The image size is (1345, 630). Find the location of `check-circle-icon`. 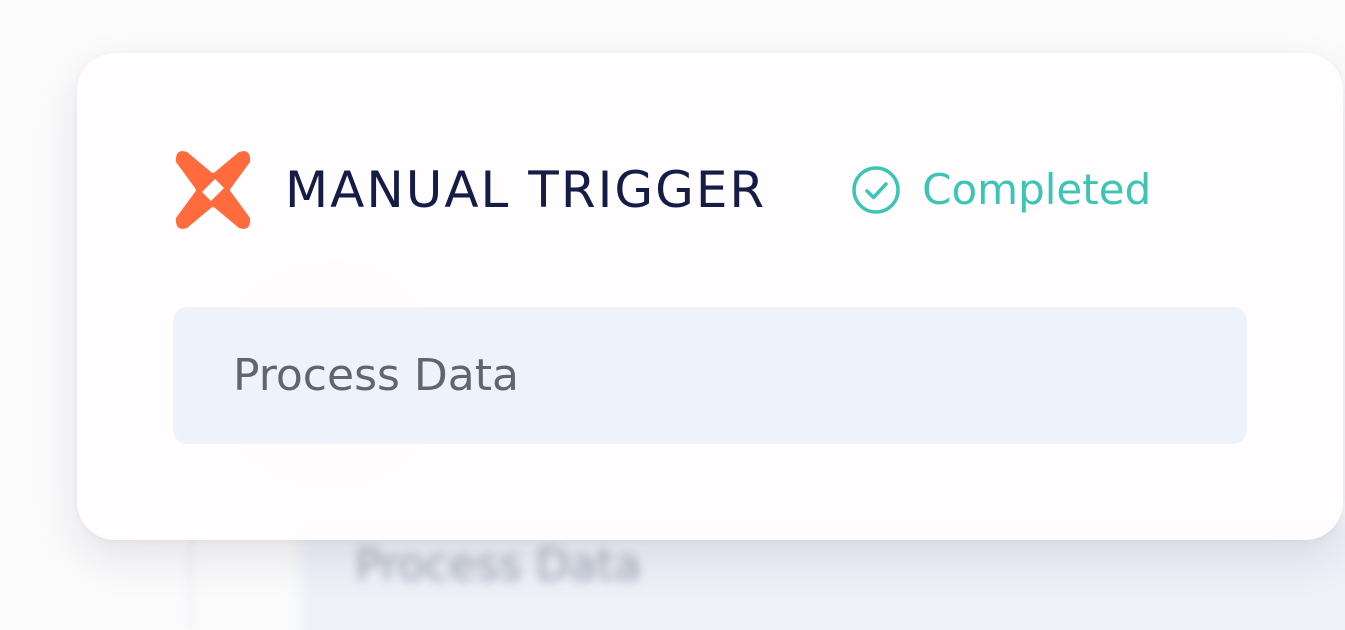

check-circle-icon is located at coordinates (876, 190).